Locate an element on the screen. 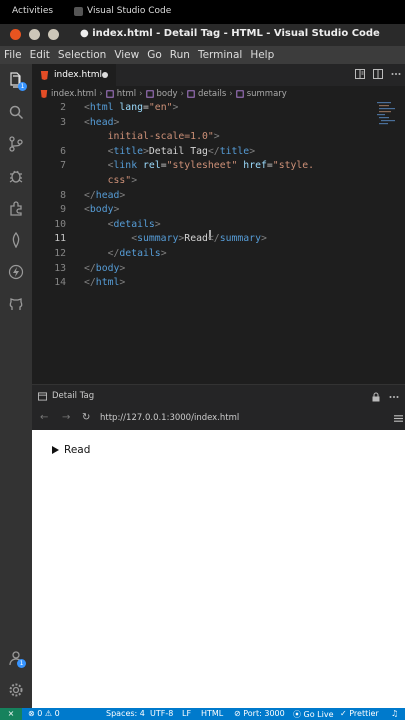  tab-index-html: index.html is located at coordinates (74, 75).